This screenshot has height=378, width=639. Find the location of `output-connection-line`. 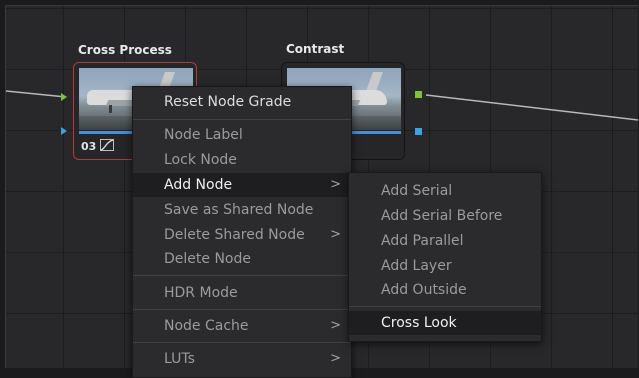

output-connection-line is located at coordinates (531, 107).